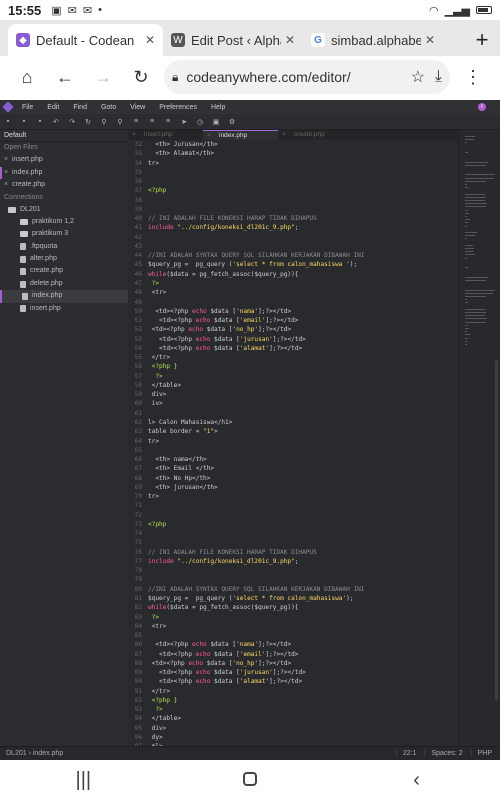 The height and width of the screenshot is (800, 500). I want to click on code-line: 56 <?php }, so click(293, 366).